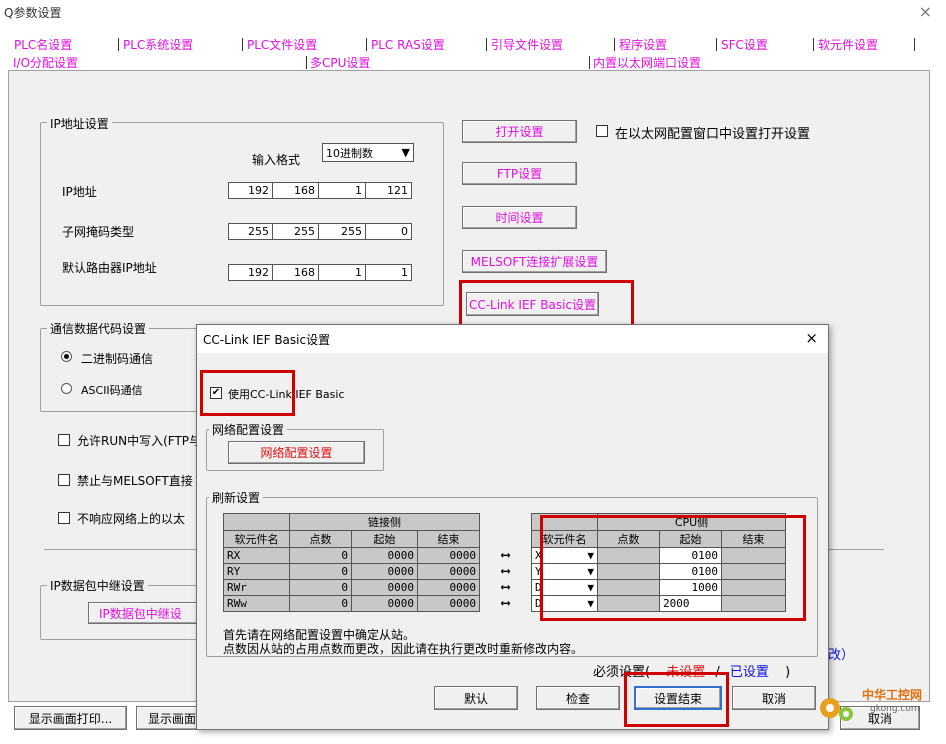 Image resolution: width=946 pixels, height=744 pixels. Describe the element at coordinates (384, 522) in the screenshot. I see `link-side-header: 链接侧` at that location.